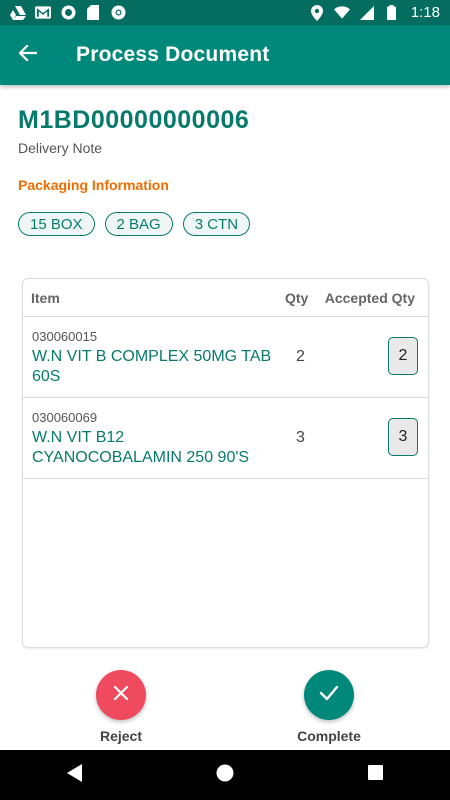 Image resolution: width=450 pixels, height=800 pixels. Describe the element at coordinates (65, 417) in the screenshot. I see `item-code: 030060069` at that location.